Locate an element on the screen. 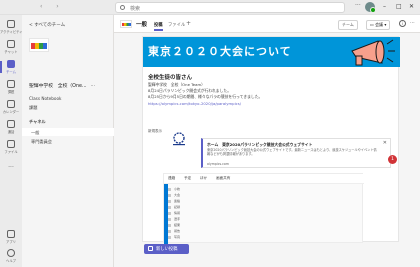 This screenshot has width=420, height=267. post-tag: 新規表示 is located at coordinates (155, 131).